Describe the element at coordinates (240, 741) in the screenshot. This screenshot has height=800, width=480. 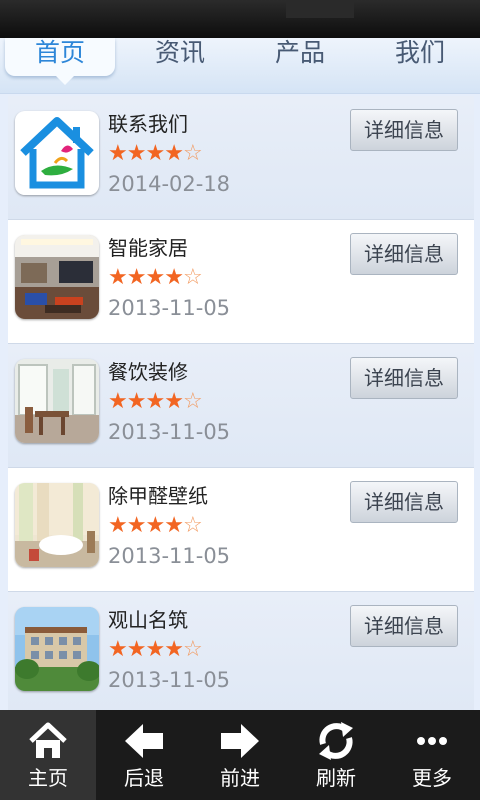
I see `forward-arrow-icon` at that location.